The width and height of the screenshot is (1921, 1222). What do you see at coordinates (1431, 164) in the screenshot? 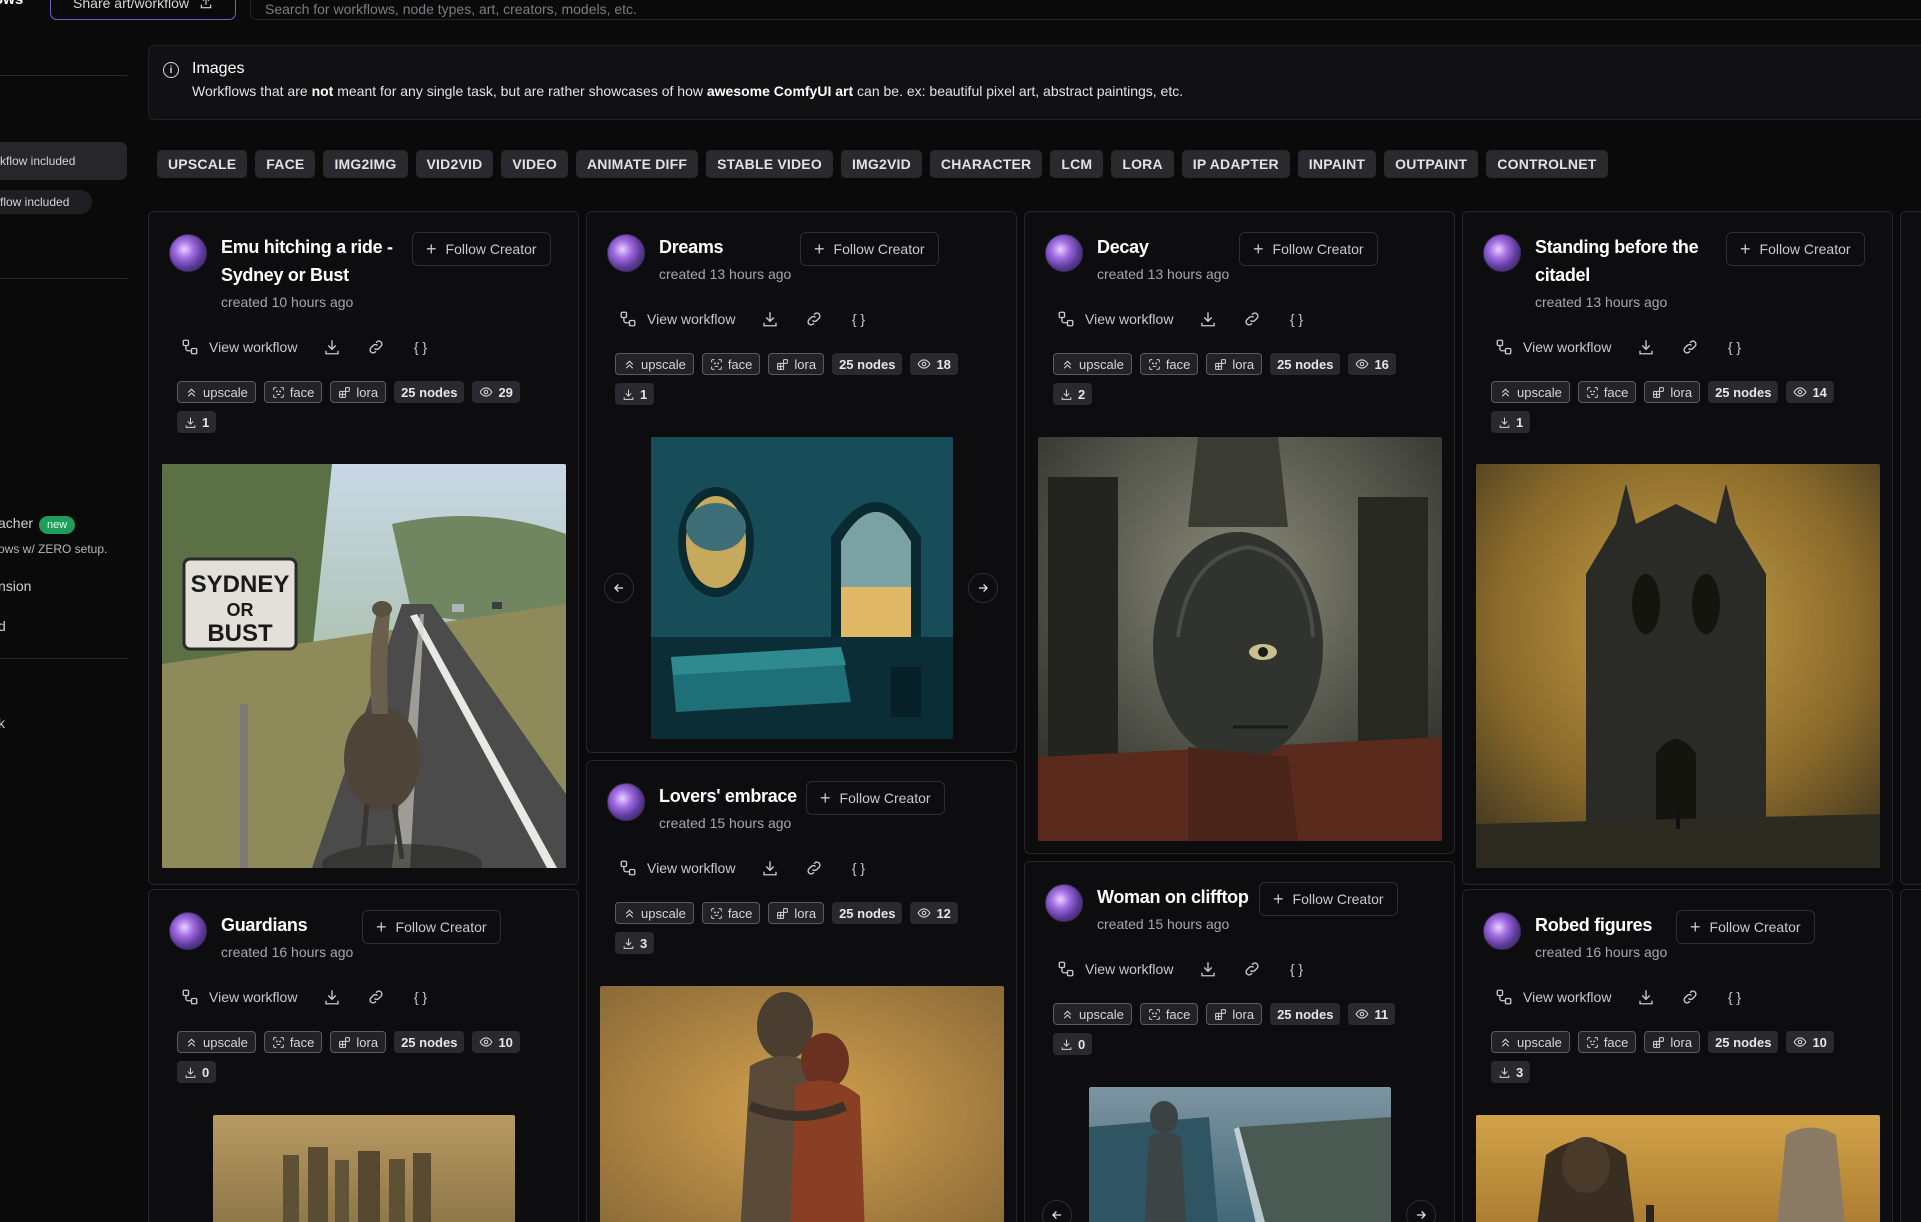
I see `tag-outpaint: OUTPAINT` at bounding box center [1431, 164].